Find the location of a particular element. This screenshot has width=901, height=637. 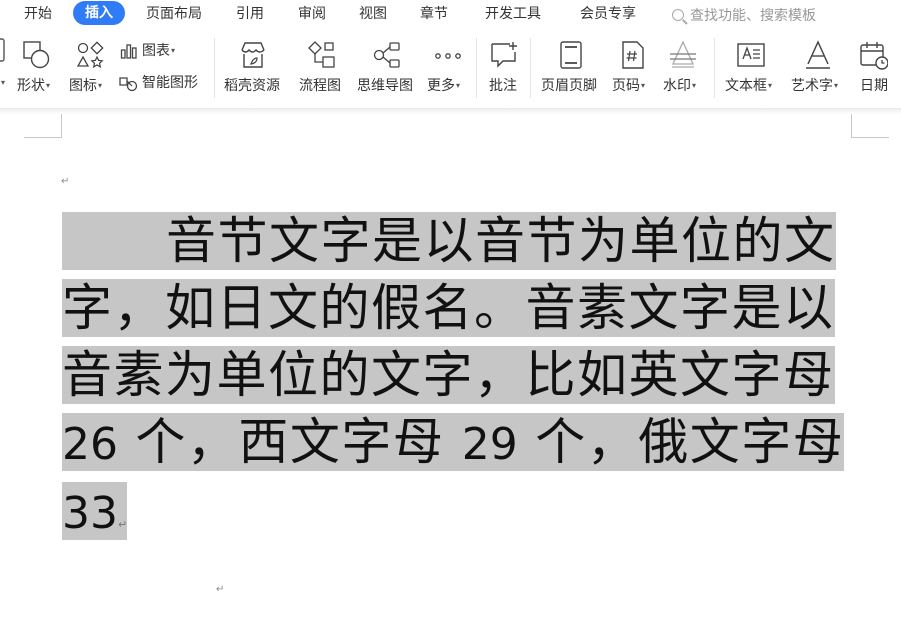

page-margin-corner-right is located at coordinates (870, 126).